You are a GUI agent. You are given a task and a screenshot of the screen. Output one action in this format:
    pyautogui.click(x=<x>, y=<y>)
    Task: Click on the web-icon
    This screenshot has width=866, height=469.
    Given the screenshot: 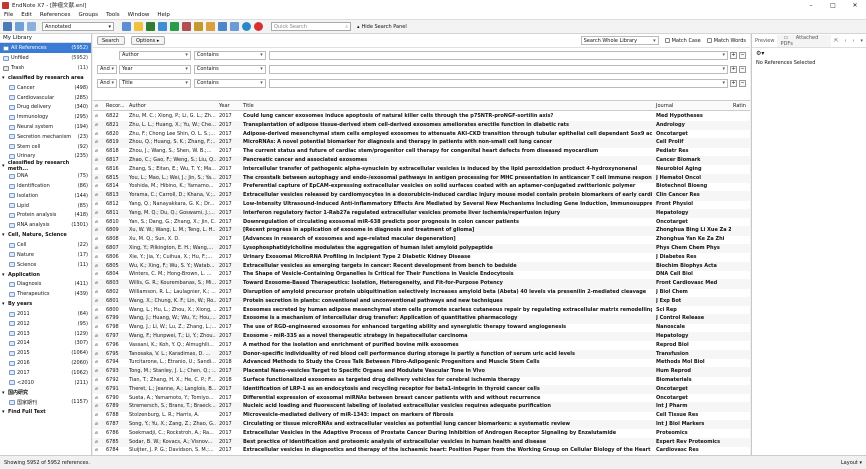 What is the action you would take?
    pyautogui.click(x=246, y=26)
    